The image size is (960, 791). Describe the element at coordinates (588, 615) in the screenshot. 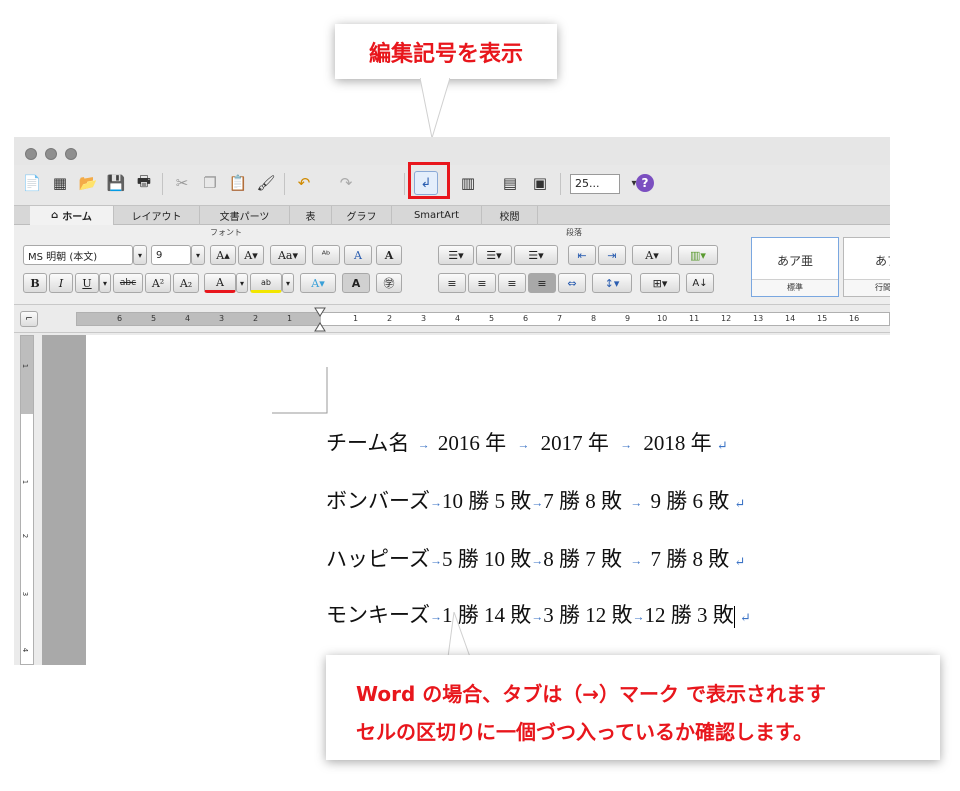

I see `cell-2017: 3 勝 12 敗` at that location.